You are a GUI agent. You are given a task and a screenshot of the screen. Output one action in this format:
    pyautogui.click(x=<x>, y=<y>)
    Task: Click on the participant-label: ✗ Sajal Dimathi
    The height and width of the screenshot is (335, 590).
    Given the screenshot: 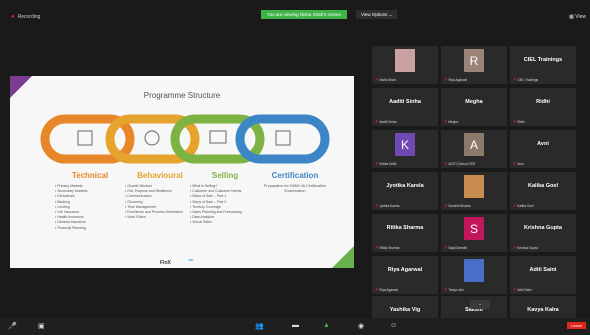 What is the action you would take?
    pyautogui.click(x=456, y=247)
    